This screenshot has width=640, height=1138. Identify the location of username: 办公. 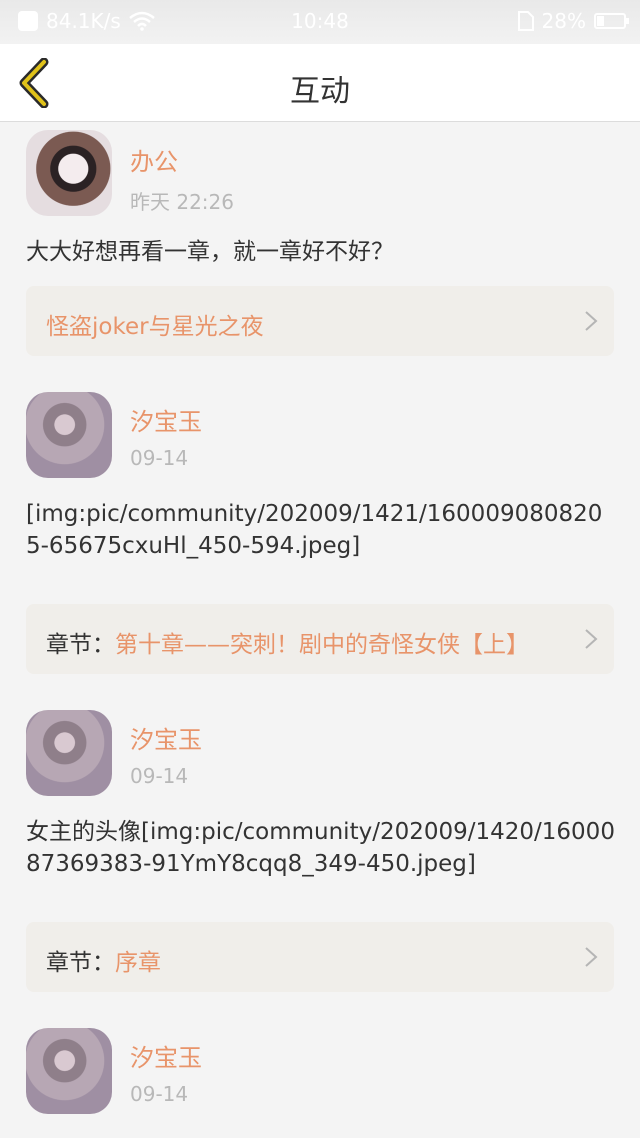
(154, 159).